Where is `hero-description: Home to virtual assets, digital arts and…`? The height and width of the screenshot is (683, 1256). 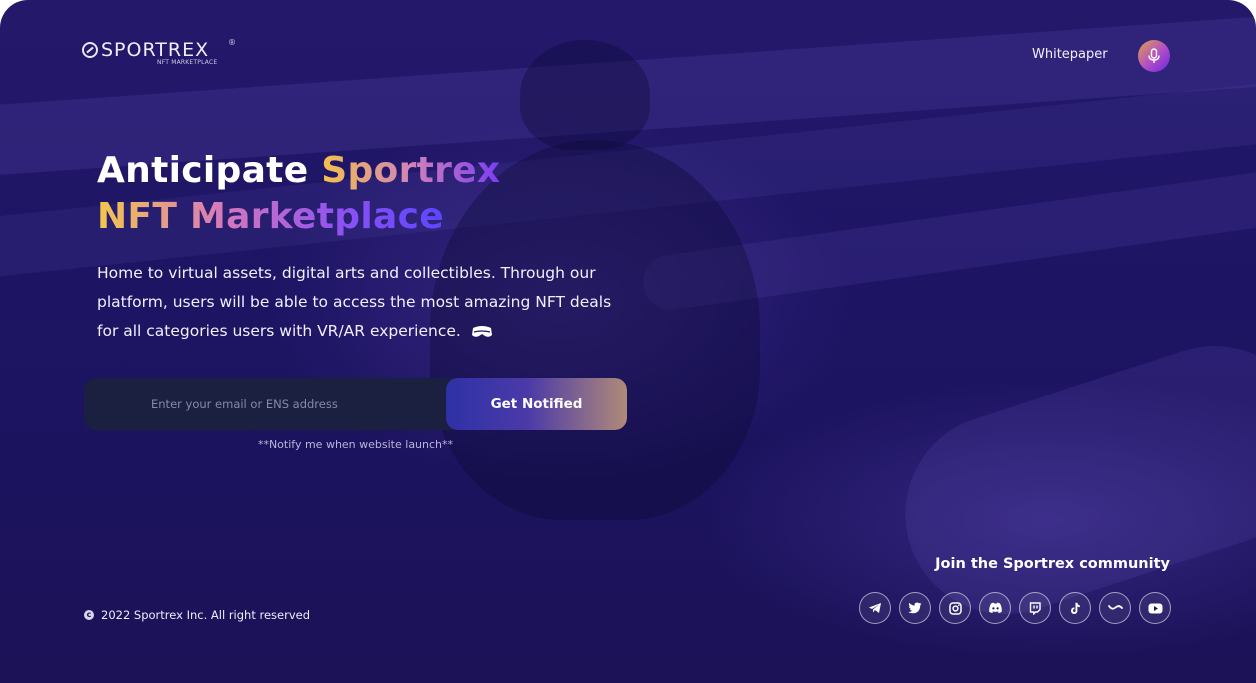 hero-description: Home to virtual assets, digital arts and… is located at coordinates (367, 302).